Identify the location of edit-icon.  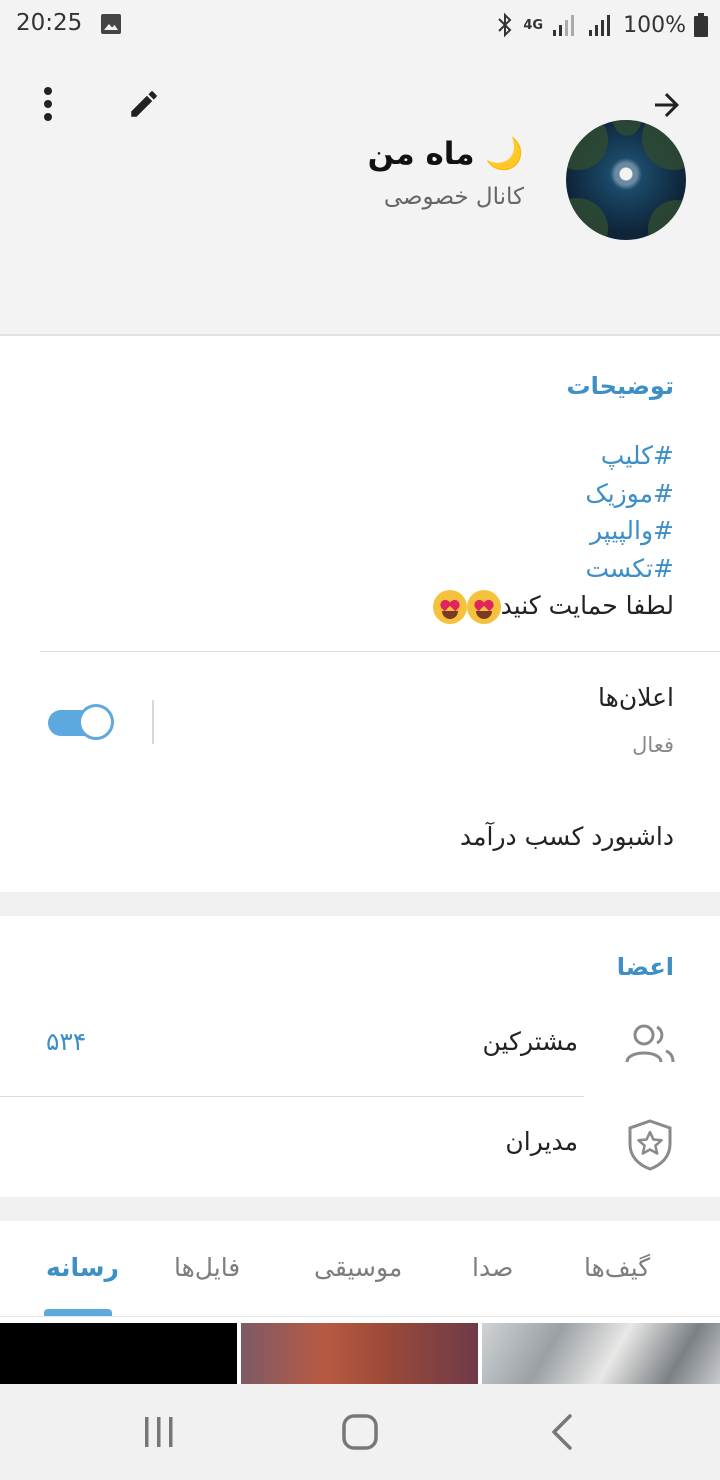
(144, 104).